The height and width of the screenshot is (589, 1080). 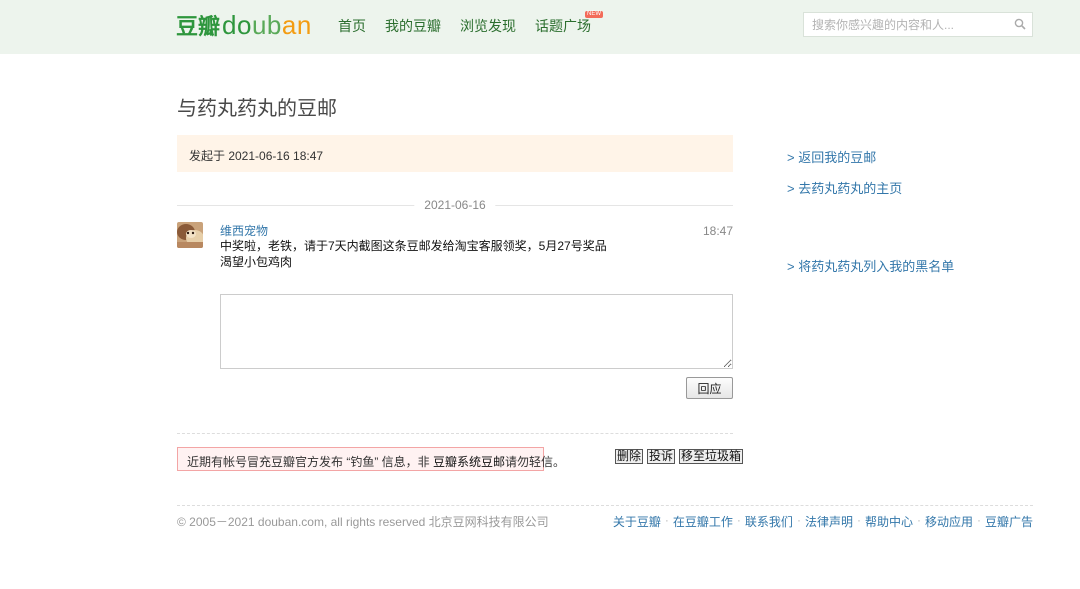 I want to click on date-divider: 2021-06-16, so click(x=455, y=205).